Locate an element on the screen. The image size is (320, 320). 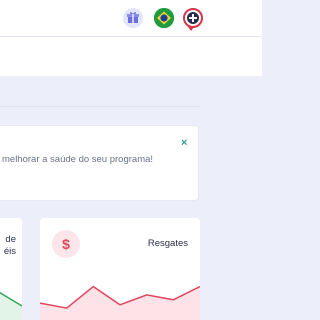
card-title: Resgates is located at coordinates (167, 243).